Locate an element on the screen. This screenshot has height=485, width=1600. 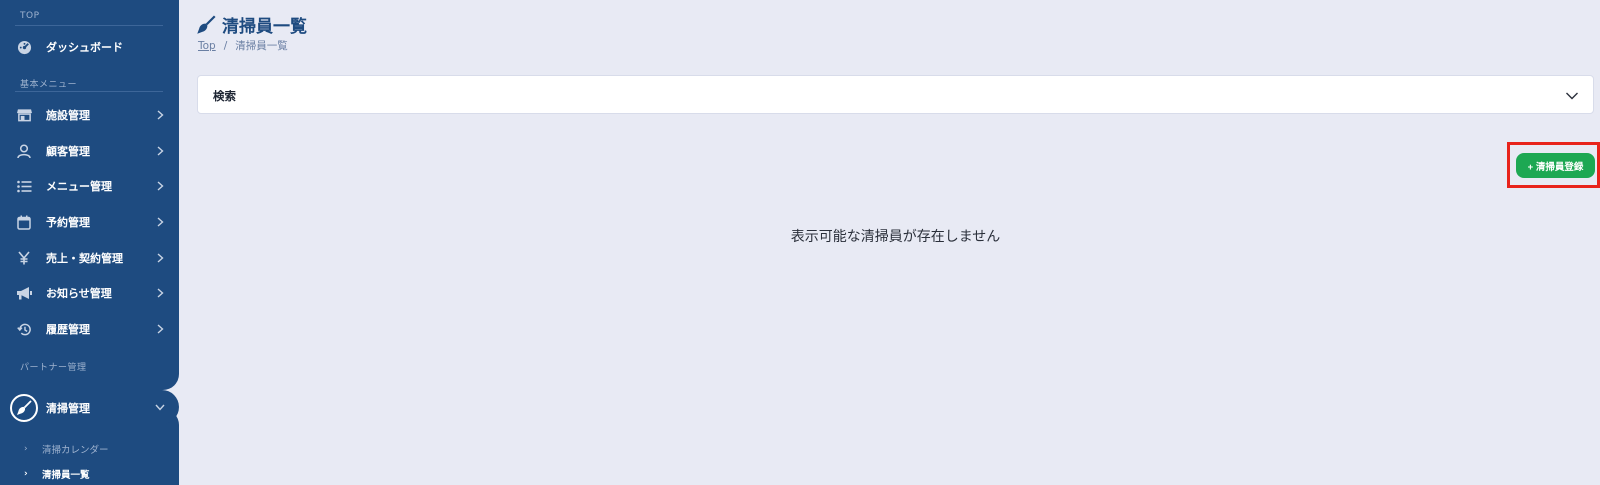
sidebar-item-facility: 施設管理 is located at coordinates (89, 115).